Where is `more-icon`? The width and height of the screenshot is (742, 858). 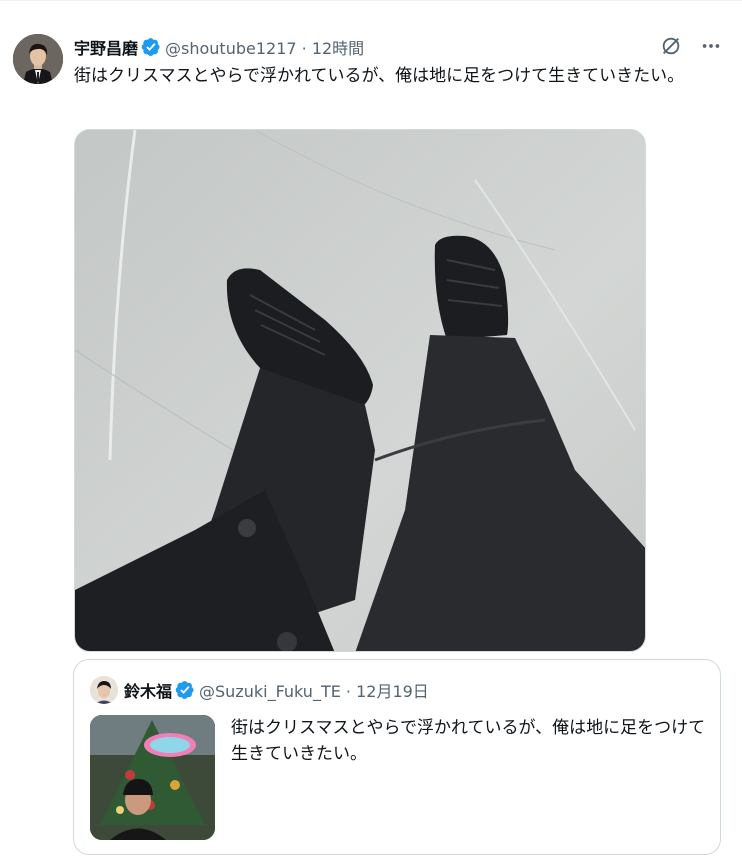 more-icon is located at coordinates (711, 46).